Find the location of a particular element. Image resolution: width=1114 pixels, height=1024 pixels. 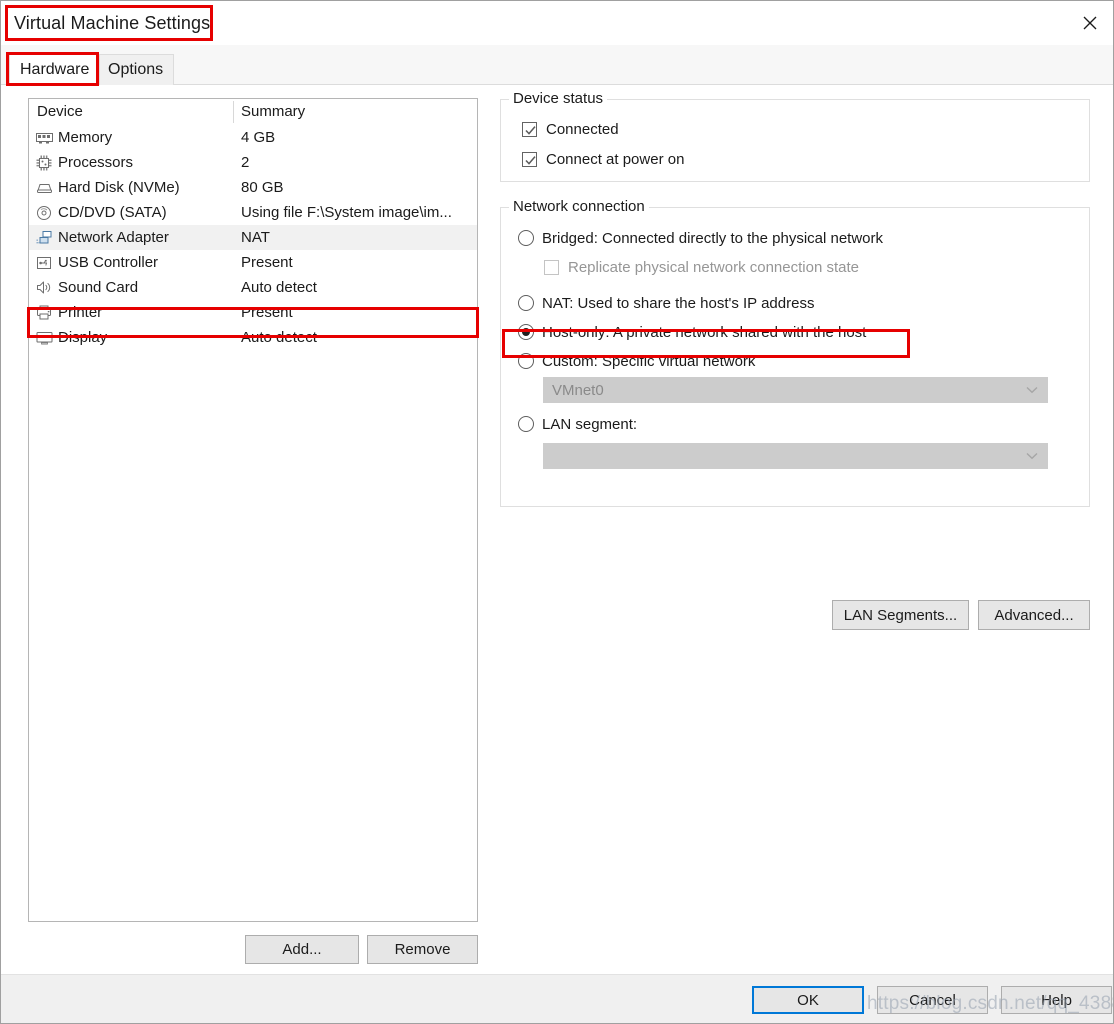

device-list-header: Device Summary is located at coordinates (253, 112).